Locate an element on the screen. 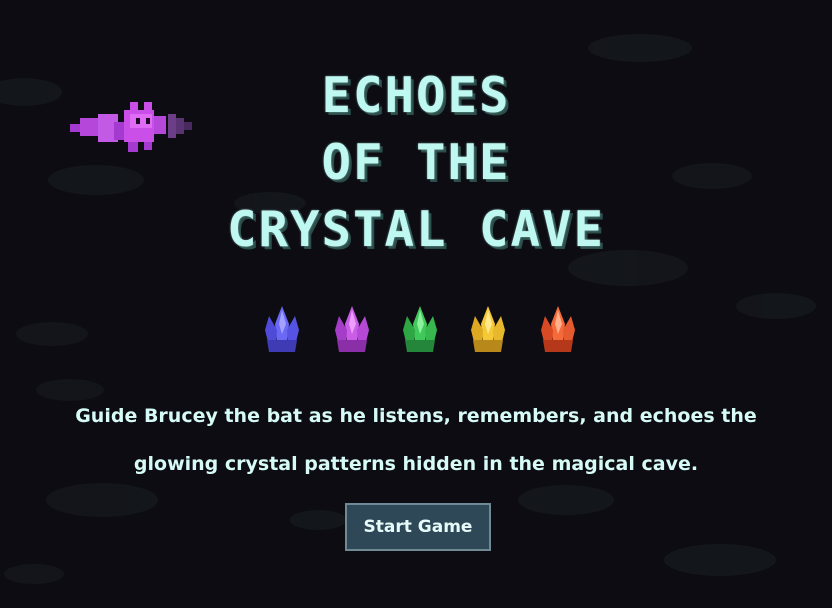 This screenshot has height=608, width=832. blue-crystal-icon is located at coordinates (282, 329).